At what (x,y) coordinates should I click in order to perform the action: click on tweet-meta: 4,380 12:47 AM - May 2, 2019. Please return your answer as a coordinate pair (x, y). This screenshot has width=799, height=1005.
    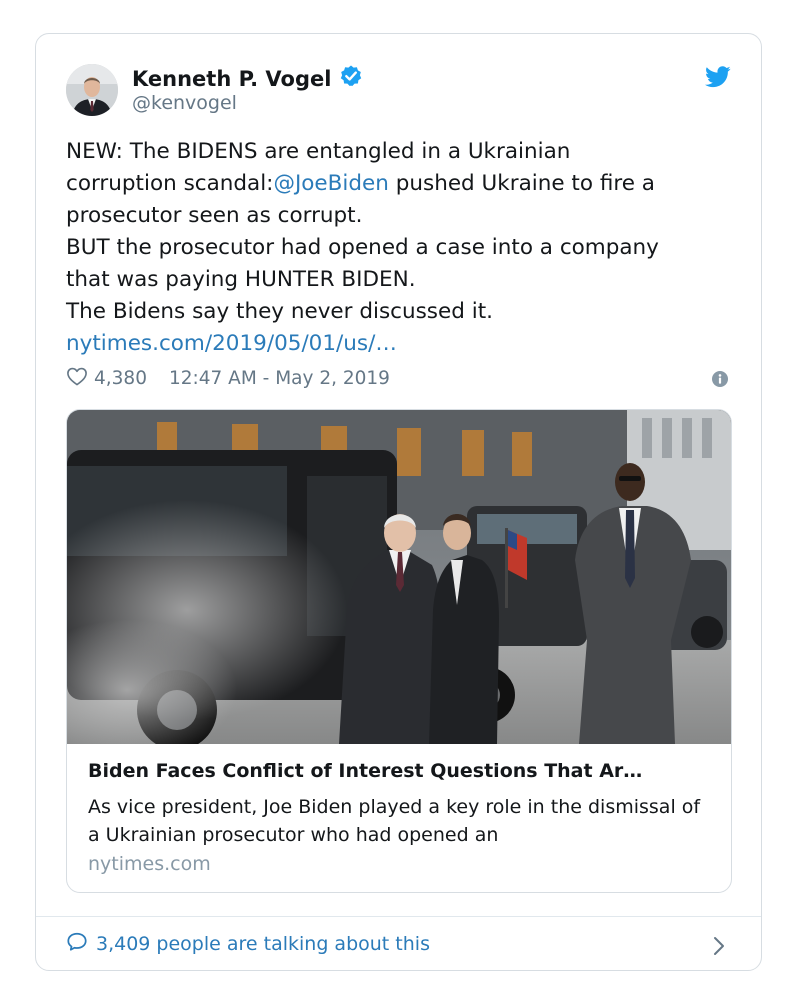
    Looking at the image, I should click on (228, 378).